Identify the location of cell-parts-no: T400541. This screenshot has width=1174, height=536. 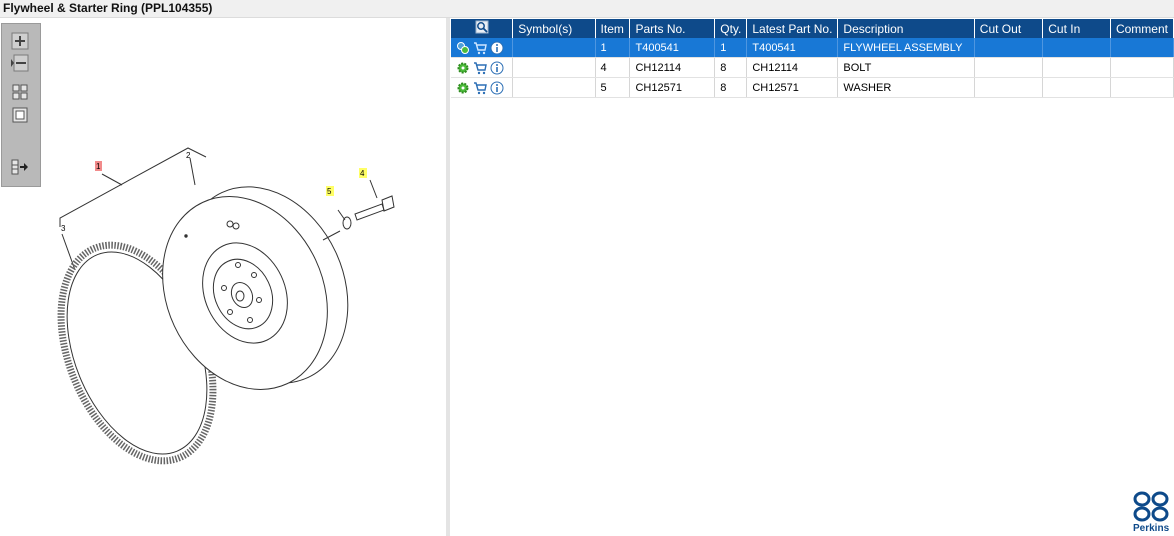
(672, 48).